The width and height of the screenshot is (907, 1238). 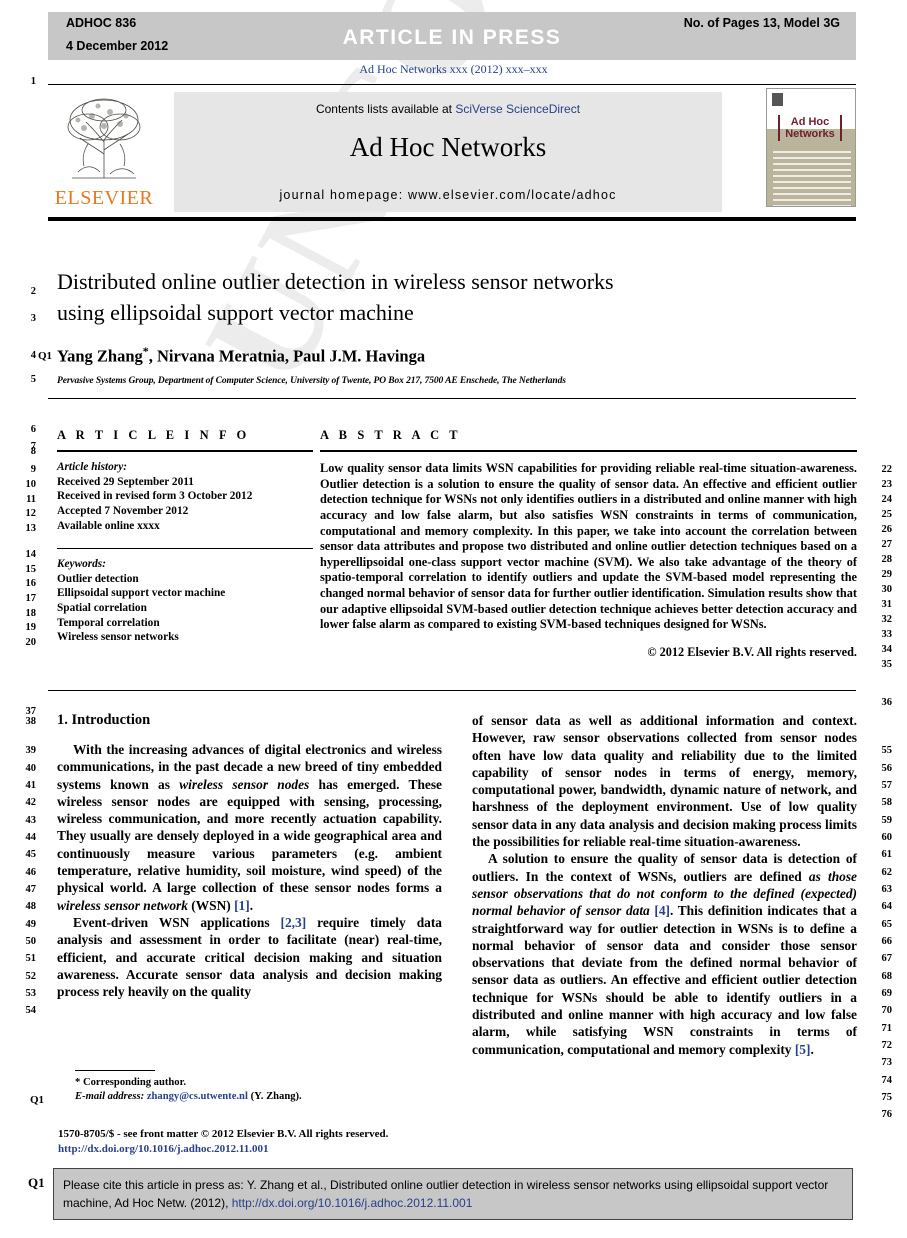 What do you see at coordinates (155, 496) in the screenshot?
I see `history-item: Received in revised form 3 October 2012` at bounding box center [155, 496].